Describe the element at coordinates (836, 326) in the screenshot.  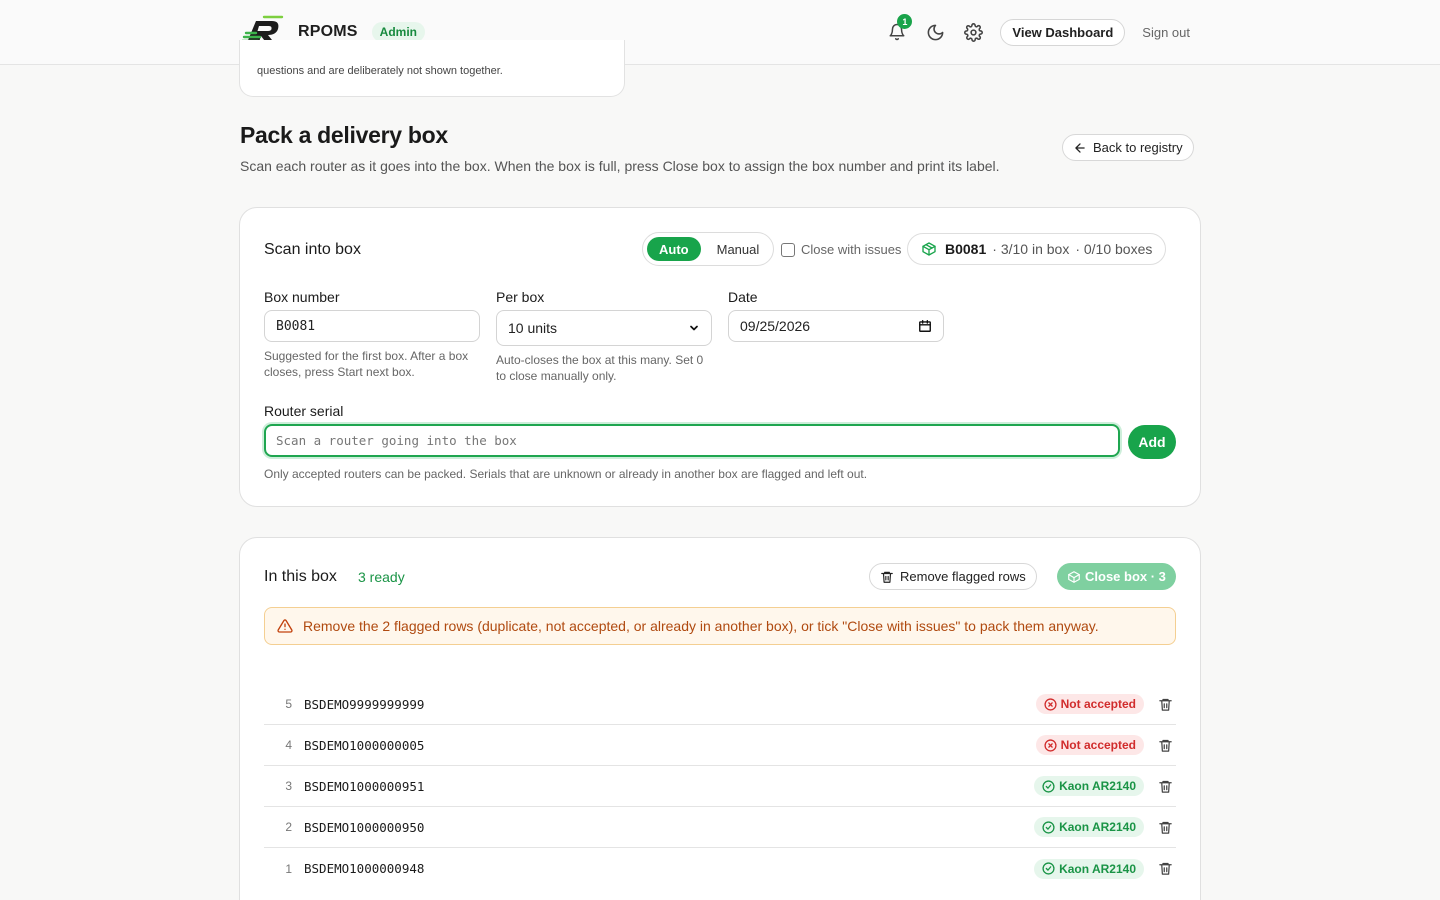
I see `date-input: 09/25/2026` at that location.